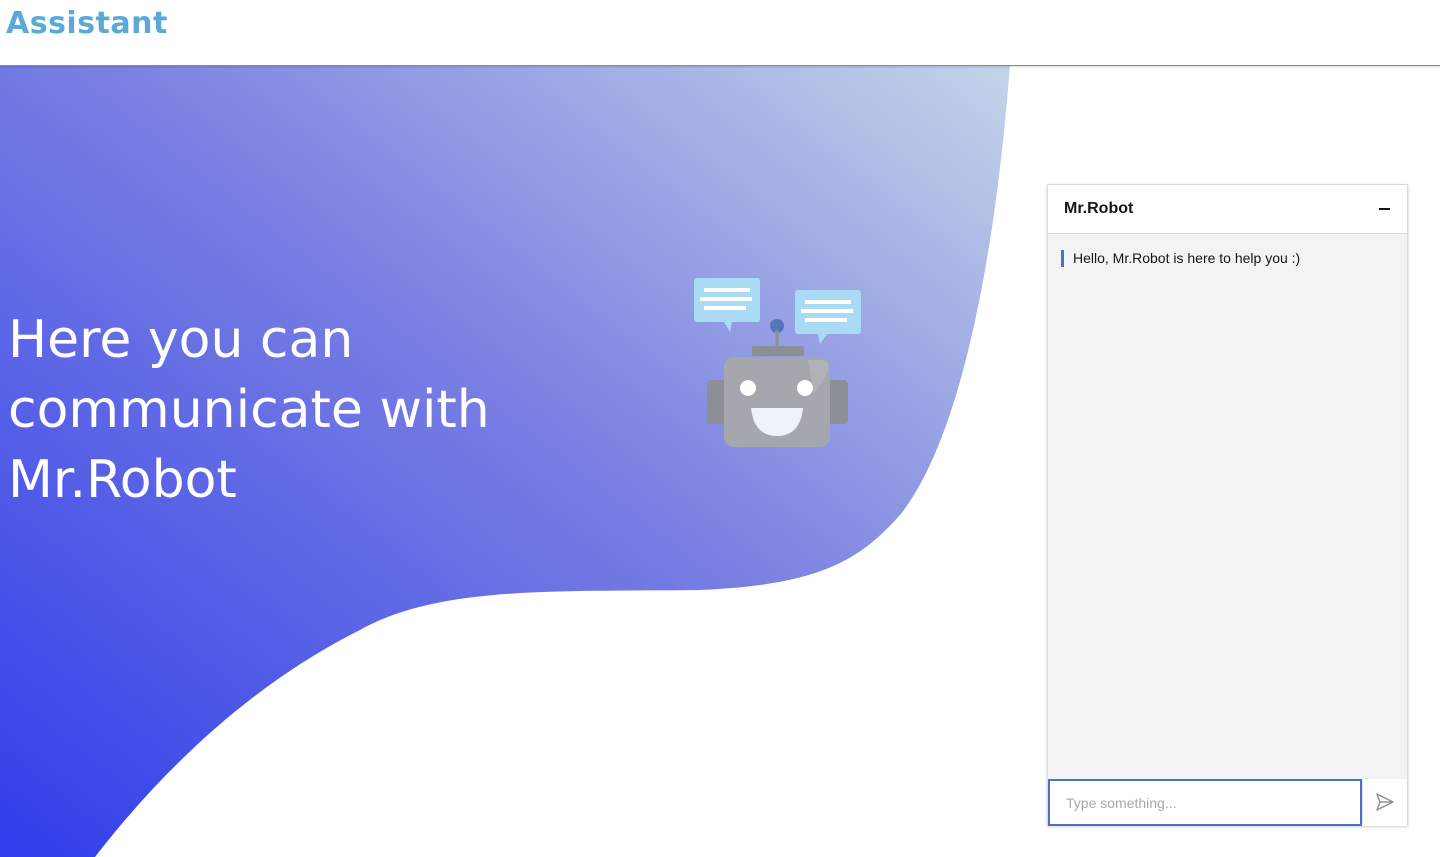 This screenshot has height=857, width=1440. What do you see at coordinates (777, 362) in the screenshot?
I see `robot-icon` at bounding box center [777, 362].